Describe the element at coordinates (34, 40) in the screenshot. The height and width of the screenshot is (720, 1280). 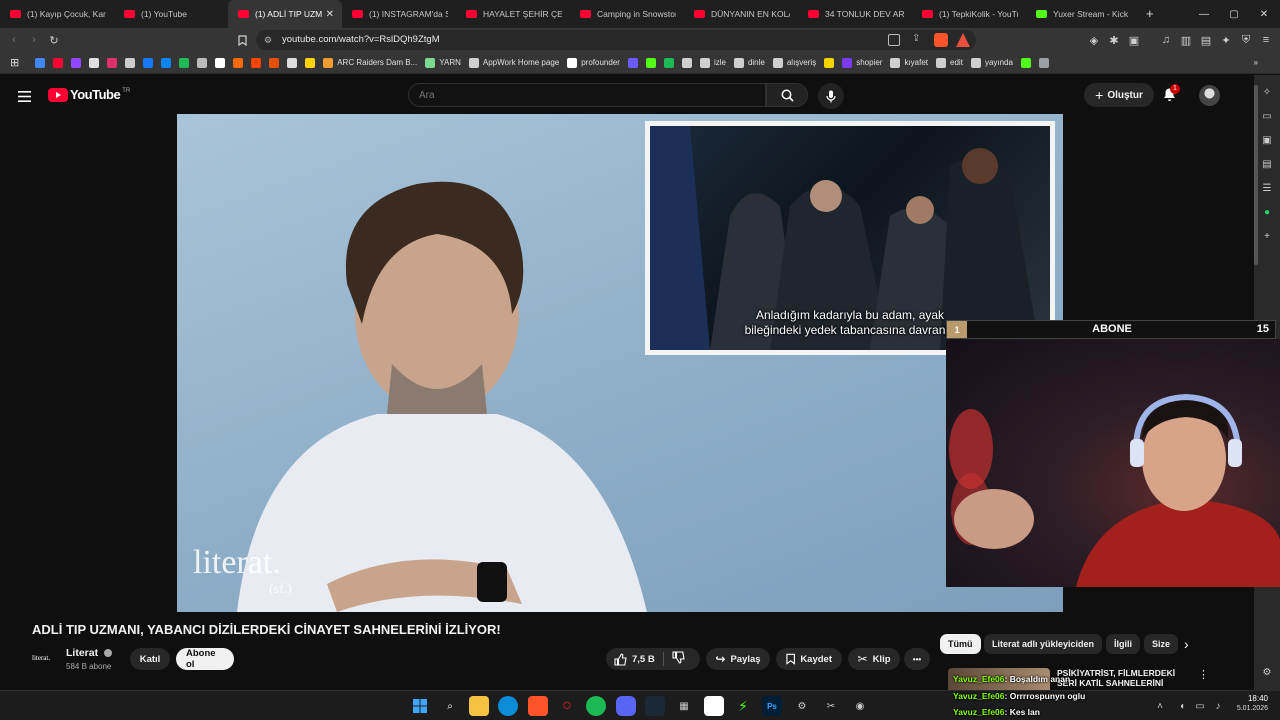
I see `forward-icon: ›` at that location.